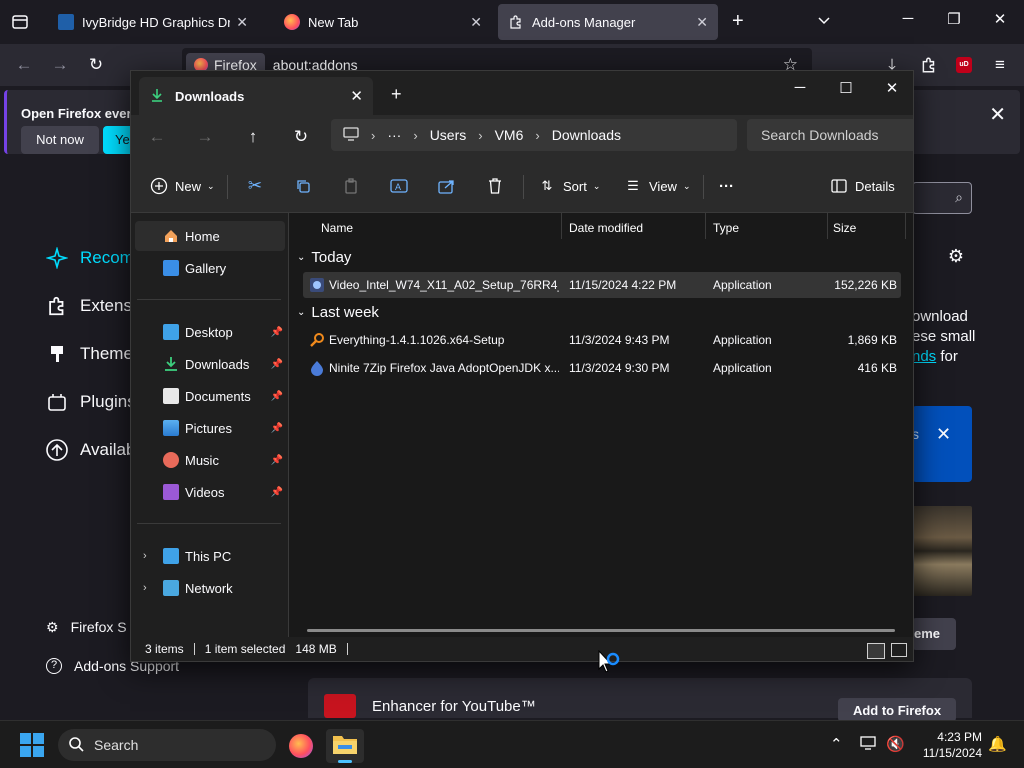 The image size is (1024, 768). What do you see at coordinates (824, 22) in the screenshot?
I see `chevron-down-icon` at bounding box center [824, 22].